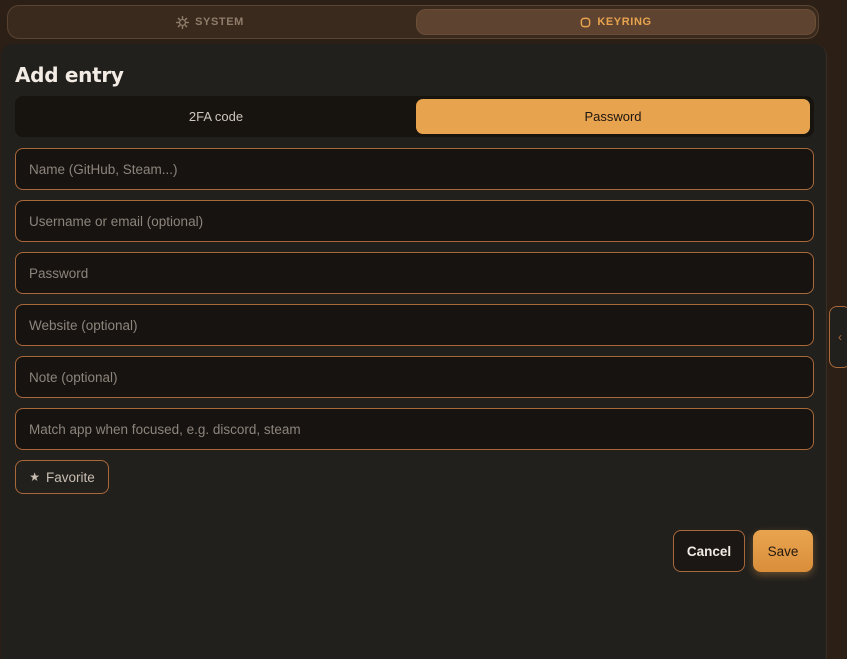  I want to click on chevron-left-icon: ‹, so click(840, 337).